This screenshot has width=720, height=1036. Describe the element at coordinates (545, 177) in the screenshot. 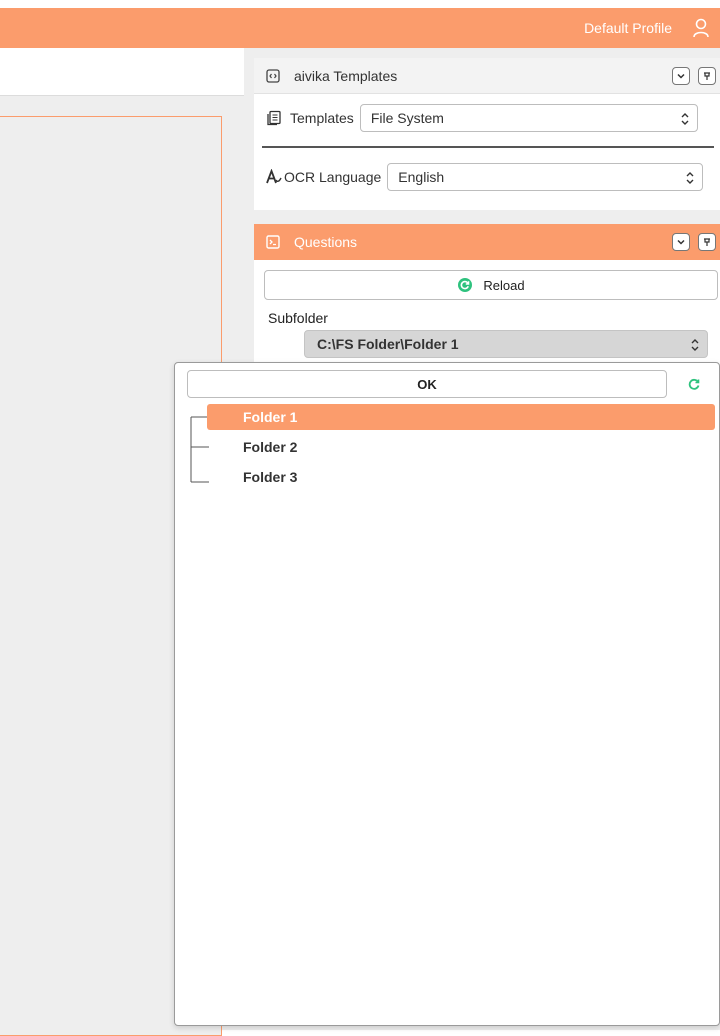

I see `ocr-language-select: English` at that location.